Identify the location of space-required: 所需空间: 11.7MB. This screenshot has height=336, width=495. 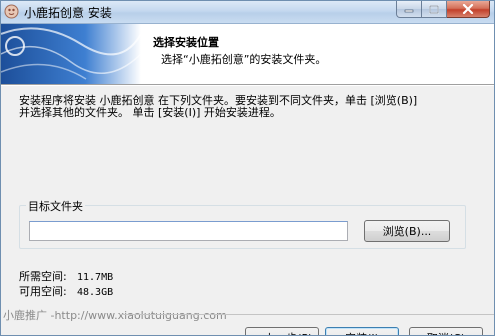
(66, 276).